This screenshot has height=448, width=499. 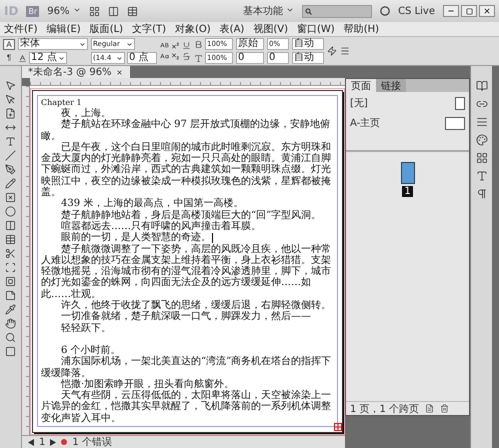 I want to click on ellipse-tool-icon, so click(x=10, y=211).